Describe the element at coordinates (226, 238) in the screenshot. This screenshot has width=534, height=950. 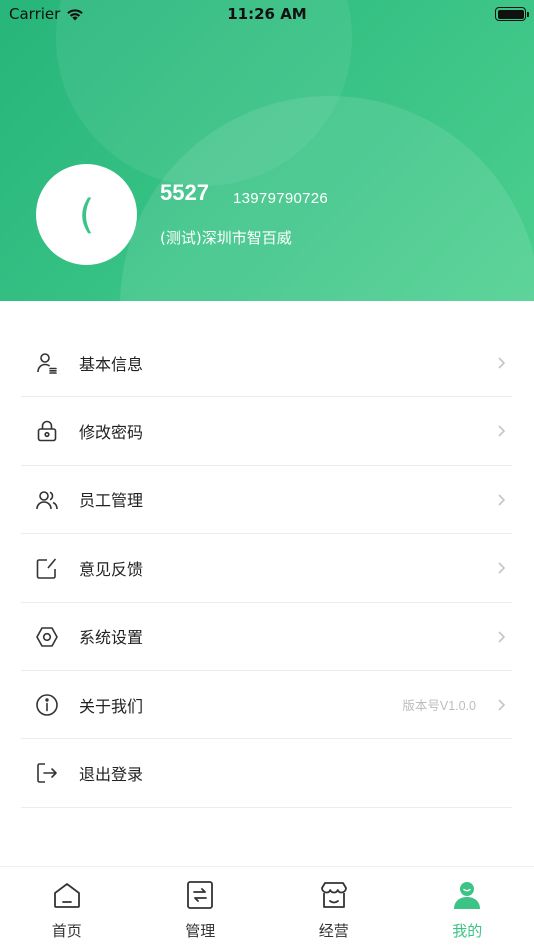
I see `user-company: (测试)深圳市智百威` at that location.